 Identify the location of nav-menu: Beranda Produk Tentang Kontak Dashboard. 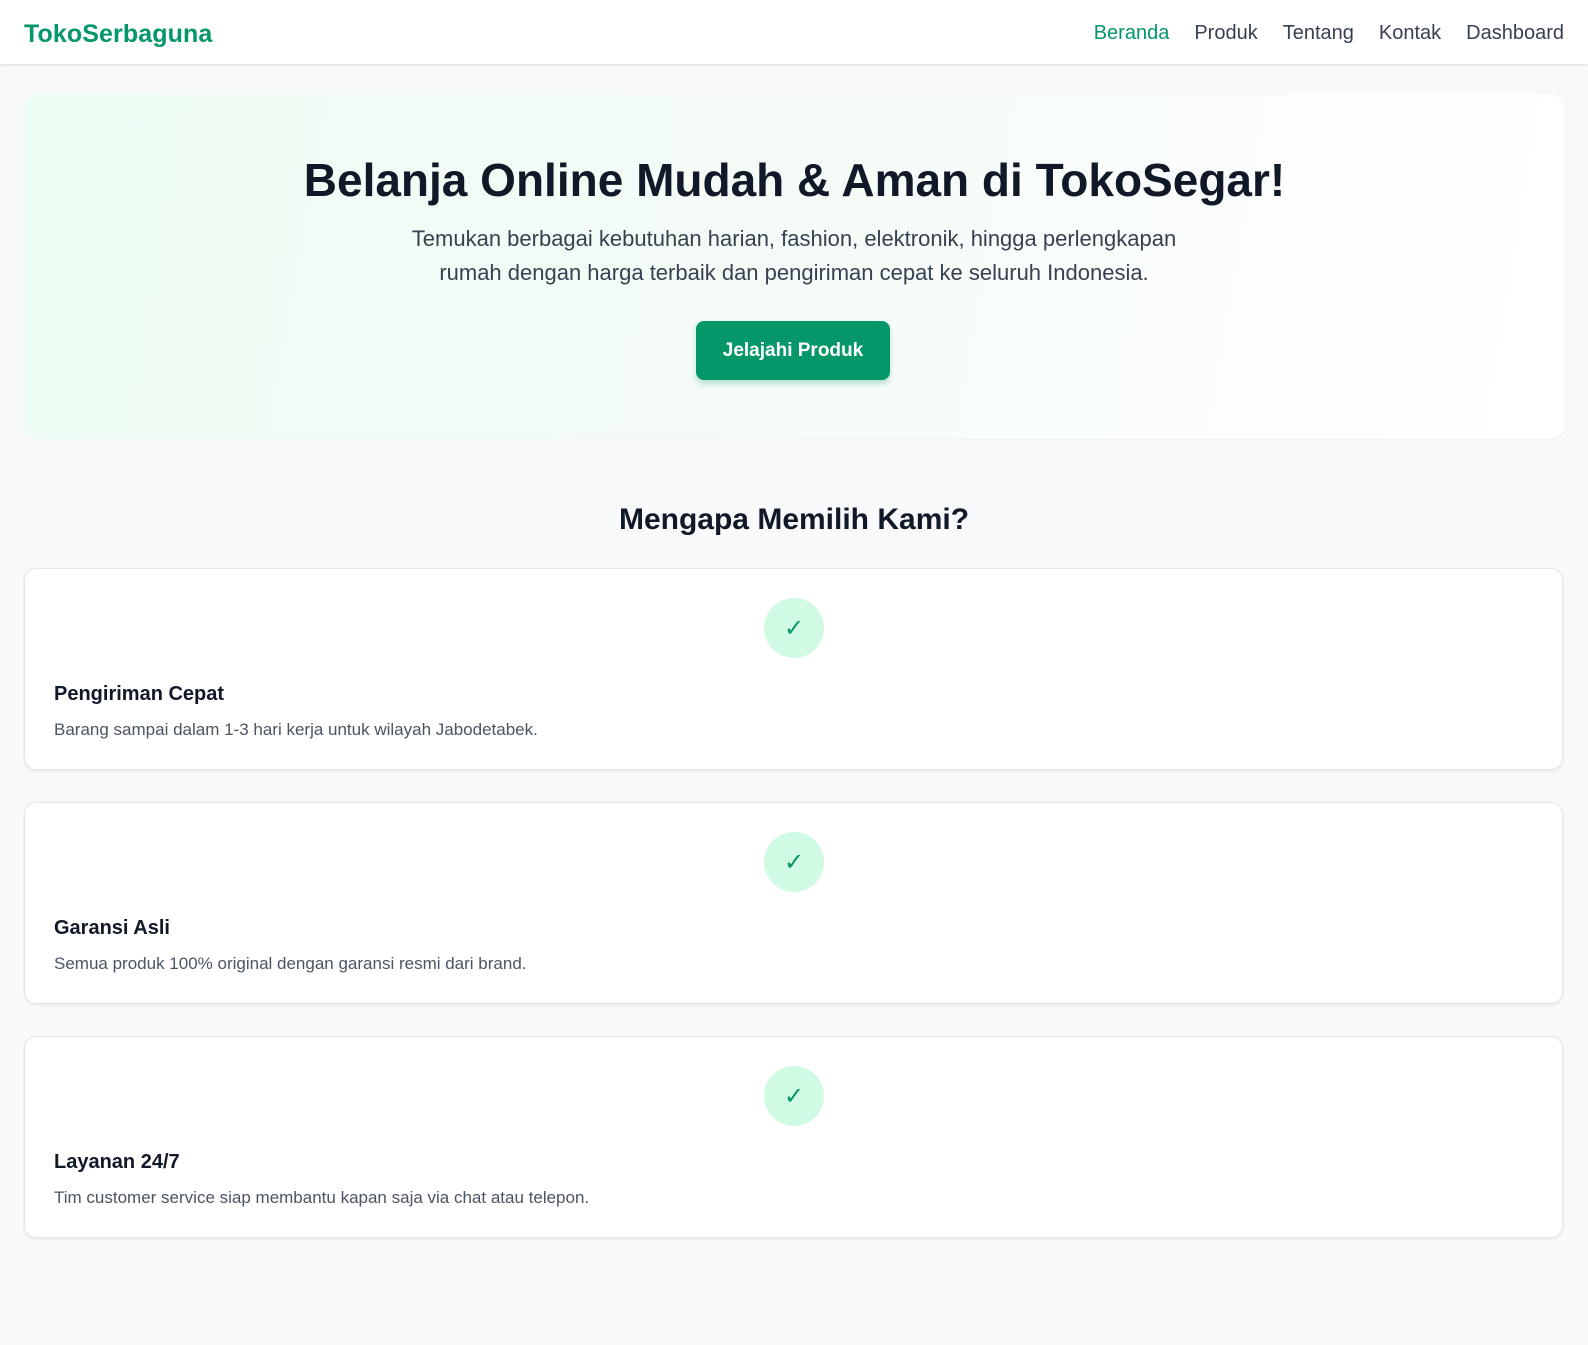
(1329, 33).